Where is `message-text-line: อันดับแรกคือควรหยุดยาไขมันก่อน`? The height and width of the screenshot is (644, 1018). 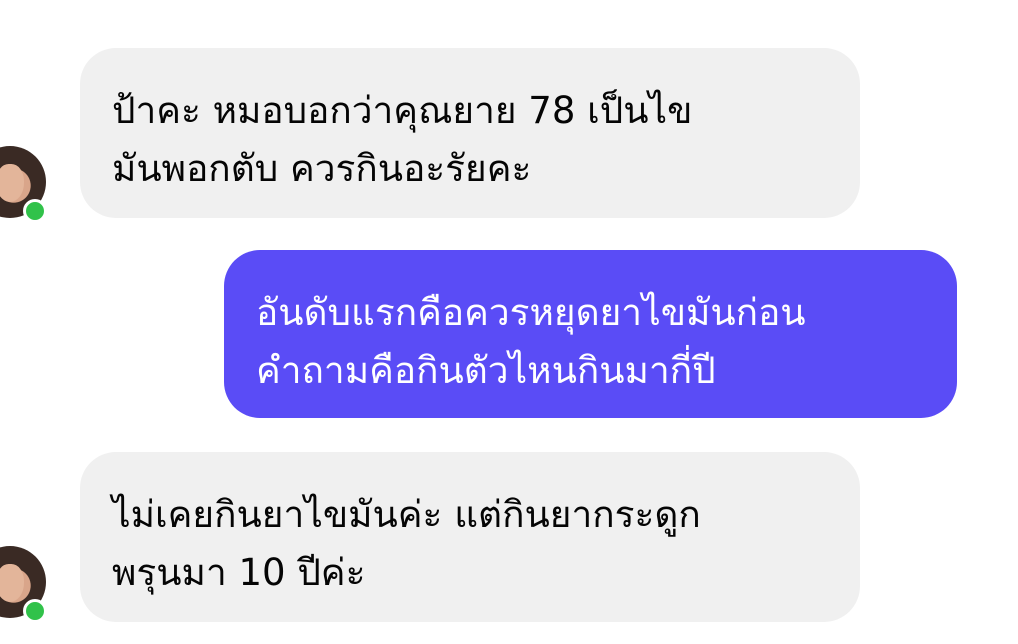
message-text-line: อันดับแรกคือควรหยุดยาไขมันก่อน is located at coordinates (531, 312).